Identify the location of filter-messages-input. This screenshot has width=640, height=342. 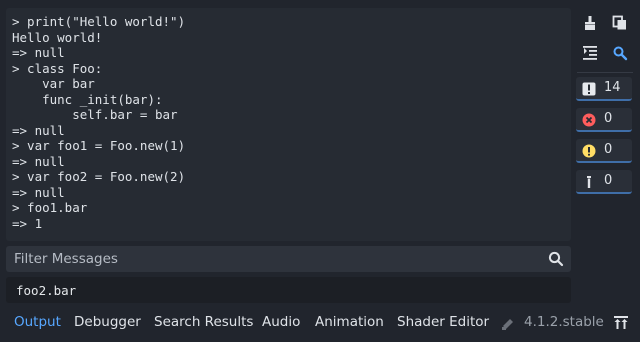
(271, 259).